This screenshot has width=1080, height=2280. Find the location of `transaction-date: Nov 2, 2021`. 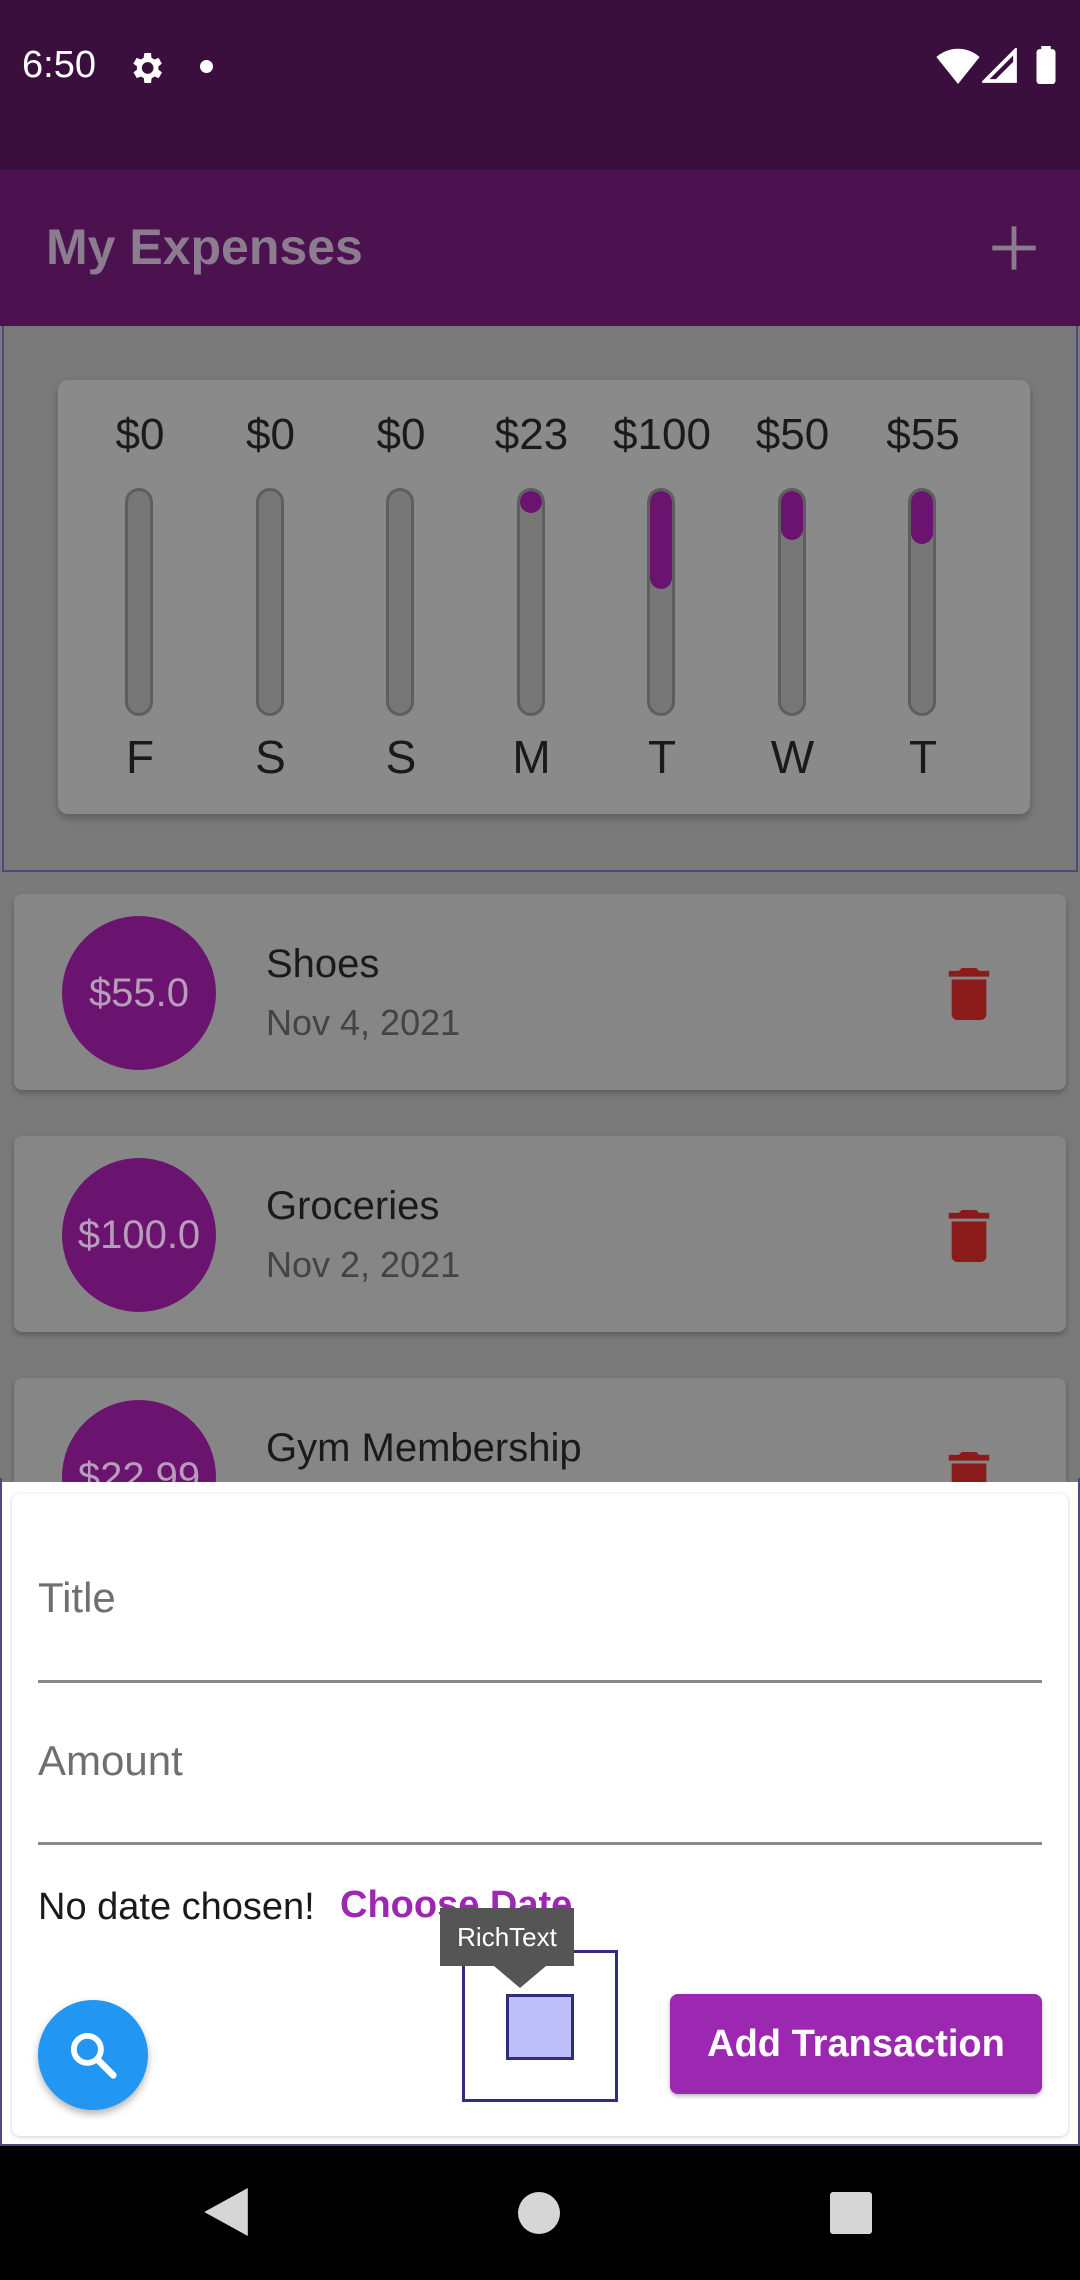

transaction-date: Nov 2, 2021 is located at coordinates (363, 1264).